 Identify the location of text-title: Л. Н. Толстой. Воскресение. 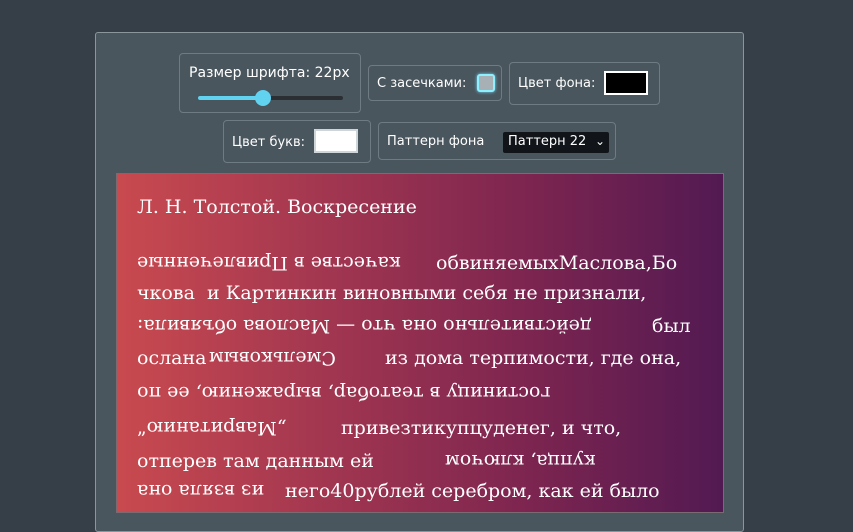
(277, 207).